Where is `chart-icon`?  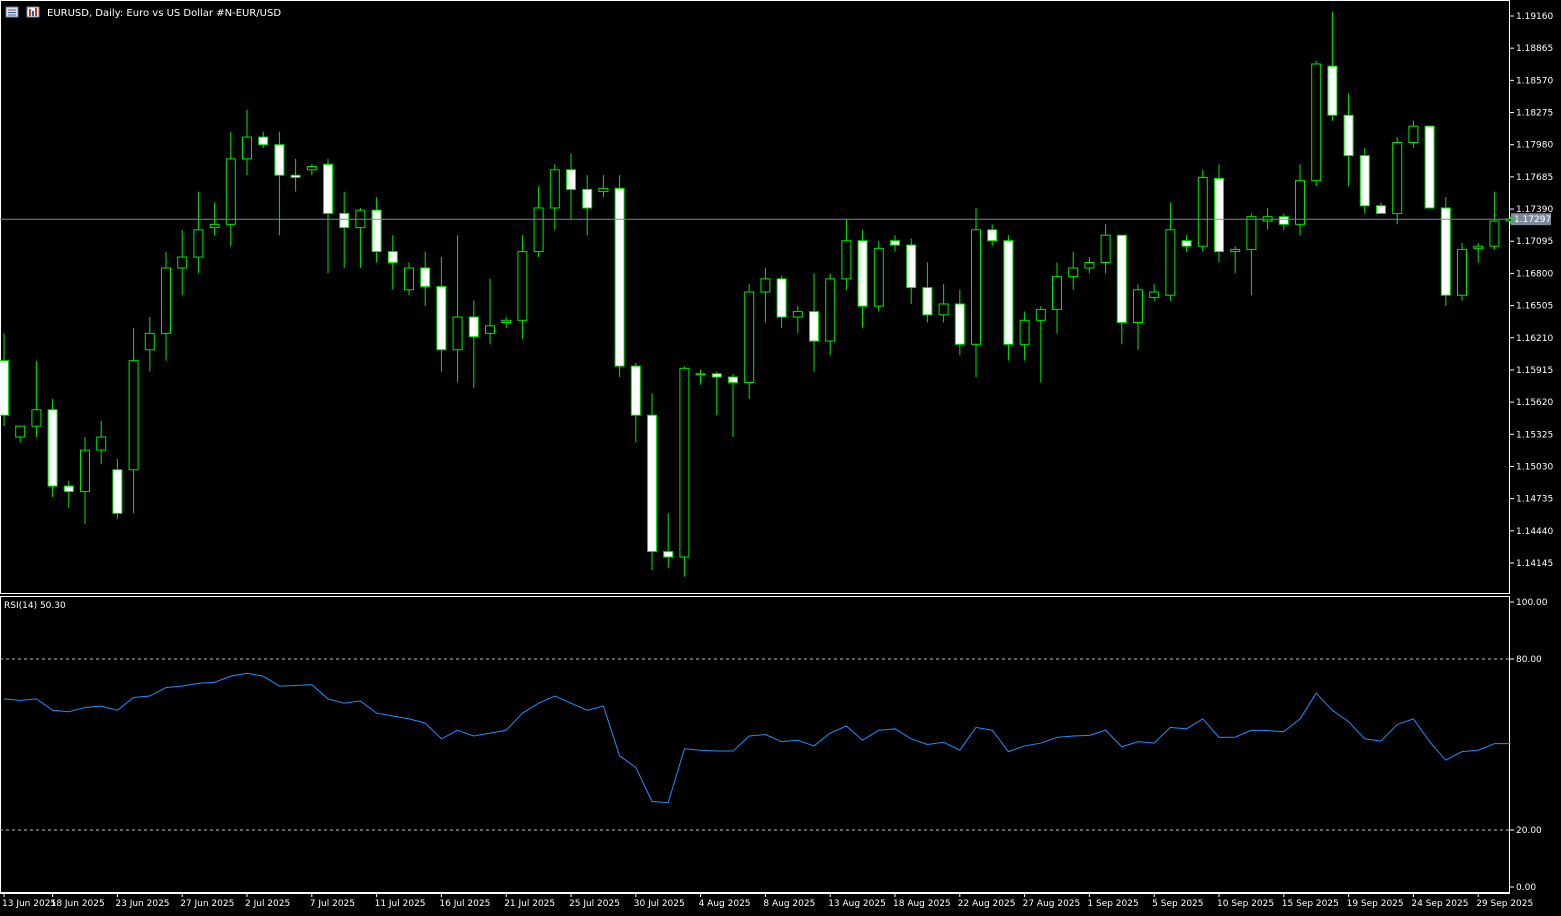
chart-icon is located at coordinates (33, 12).